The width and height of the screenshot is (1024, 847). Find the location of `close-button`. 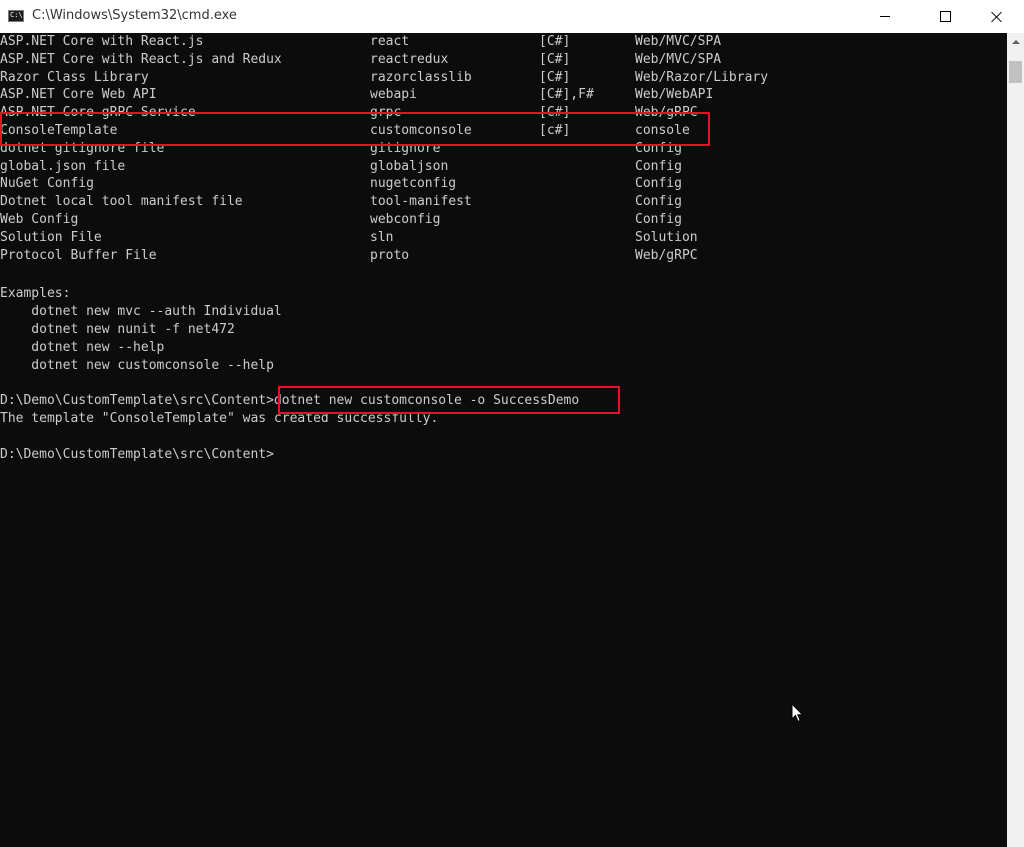

close-button is located at coordinates (997, 16).